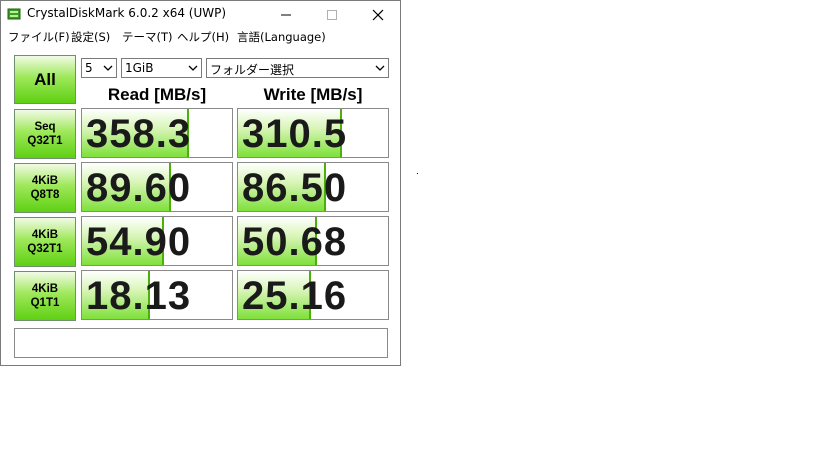  What do you see at coordinates (252, 70) in the screenshot?
I see `folder-select-value: フォルダー選択` at bounding box center [252, 70].